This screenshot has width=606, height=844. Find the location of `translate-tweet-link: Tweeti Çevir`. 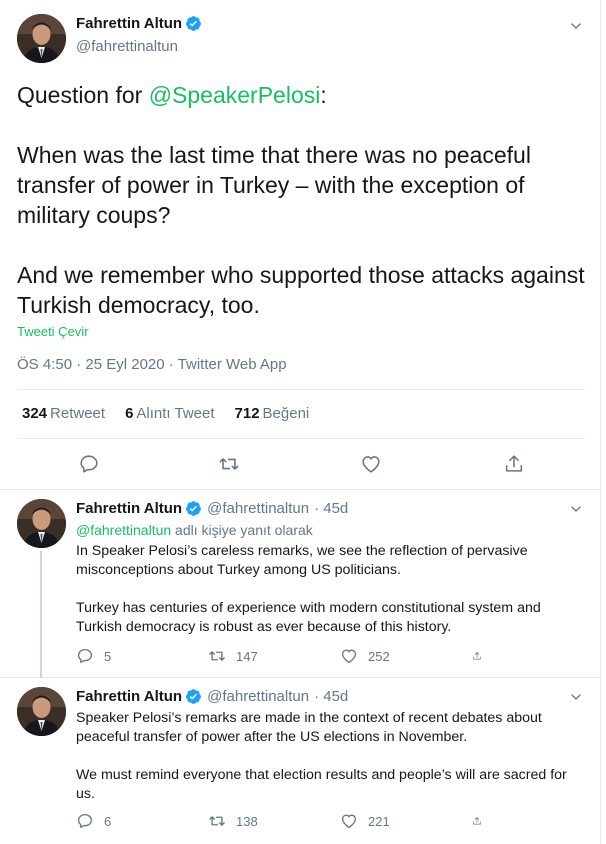

translate-tweet-link: Tweeti Çevir is located at coordinates (53, 331).